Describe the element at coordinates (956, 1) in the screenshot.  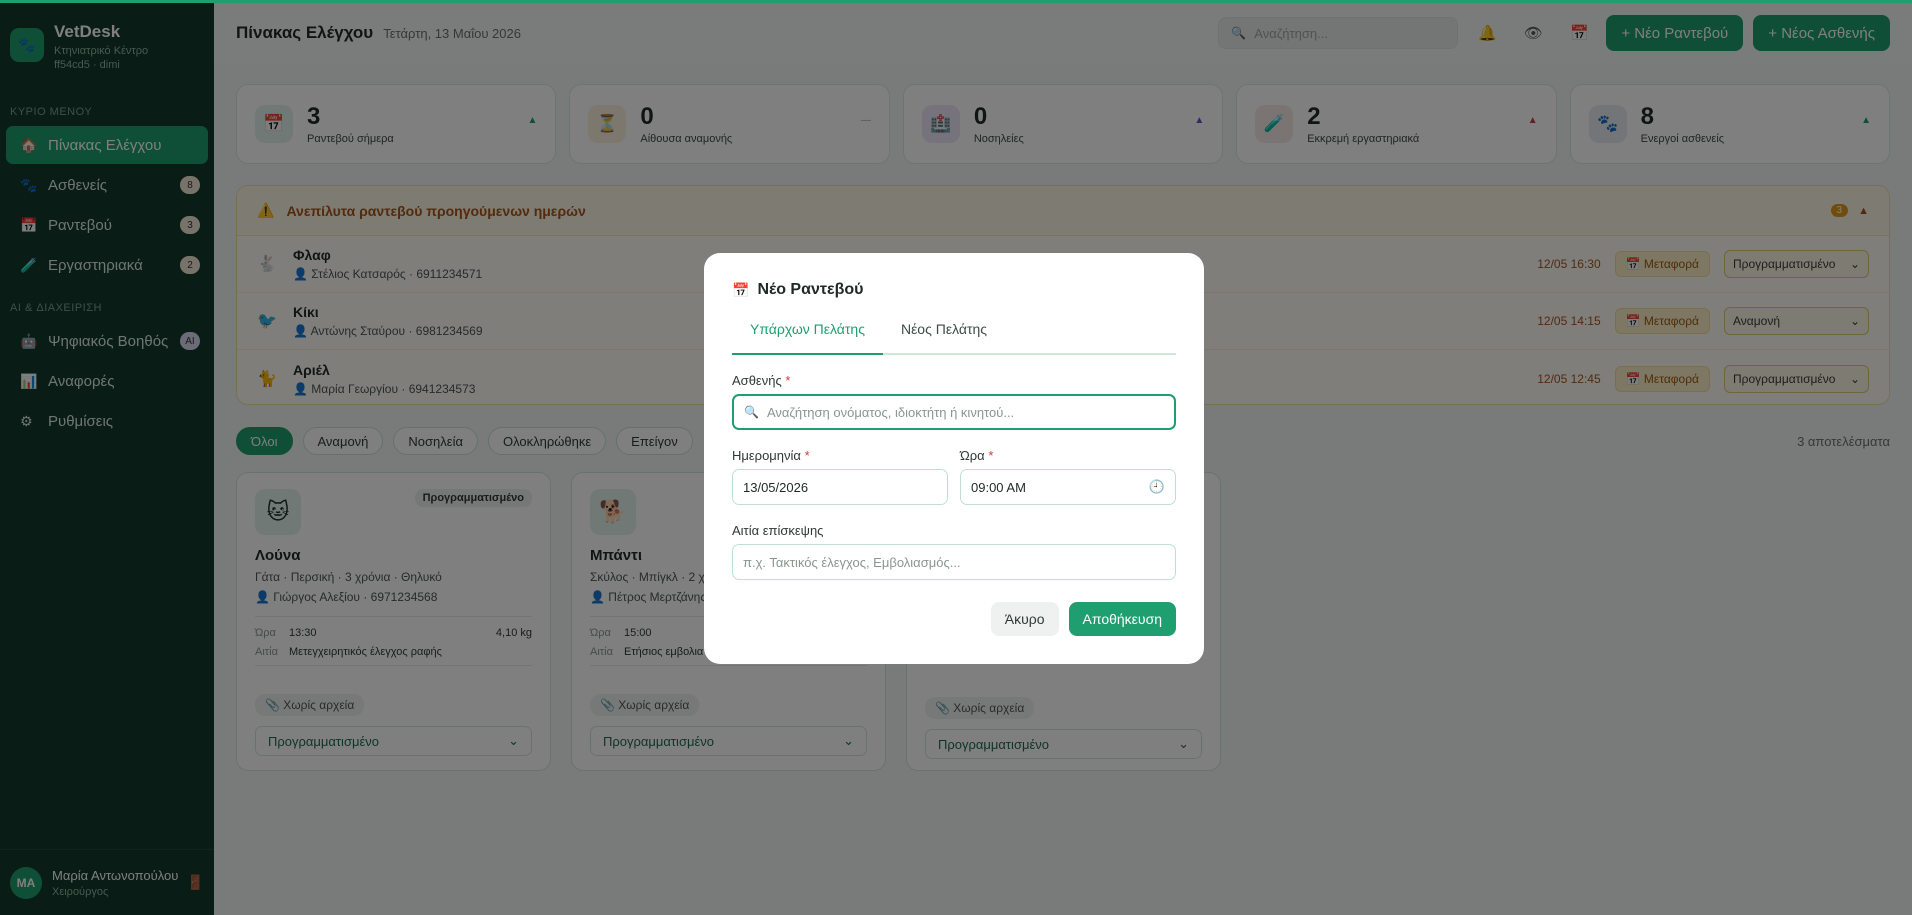
I see `top-accent-line` at that location.